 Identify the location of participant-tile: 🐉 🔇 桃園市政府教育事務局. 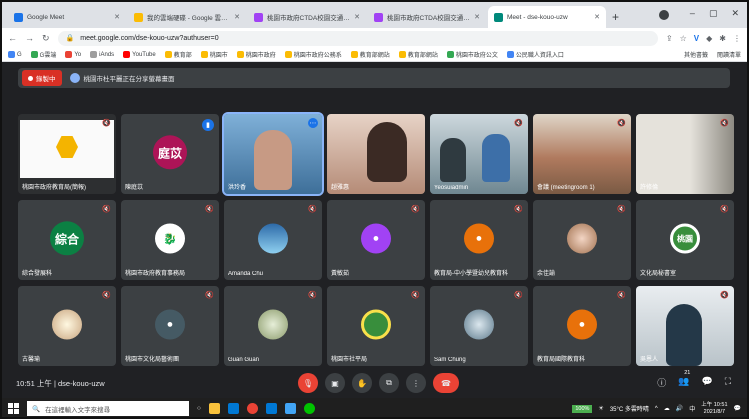
(170, 240).